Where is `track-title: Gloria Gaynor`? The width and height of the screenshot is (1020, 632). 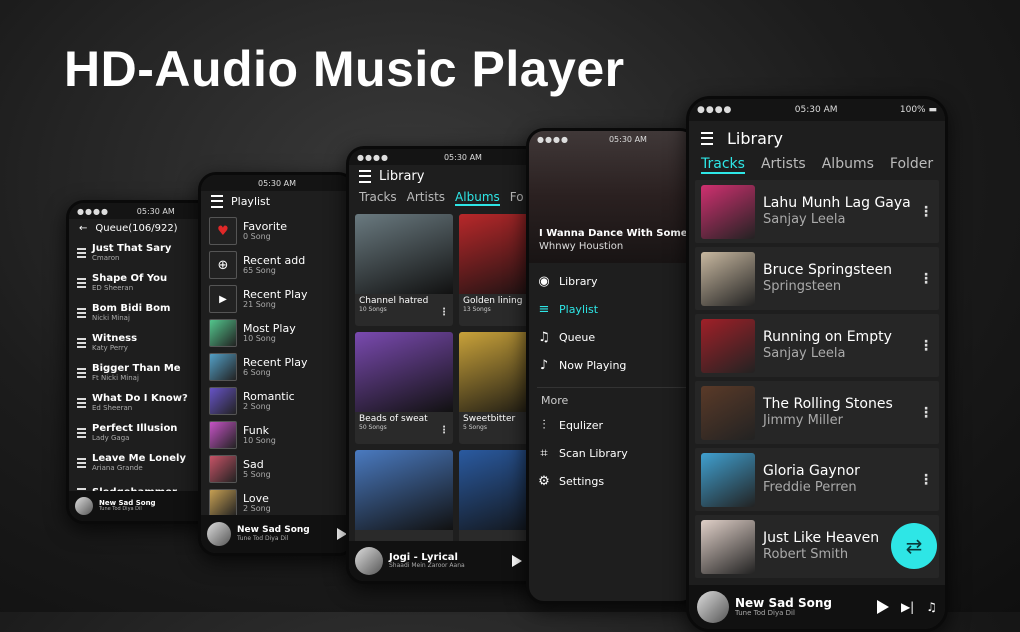
track-title: Gloria Gaynor is located at coordinates (811, 470).